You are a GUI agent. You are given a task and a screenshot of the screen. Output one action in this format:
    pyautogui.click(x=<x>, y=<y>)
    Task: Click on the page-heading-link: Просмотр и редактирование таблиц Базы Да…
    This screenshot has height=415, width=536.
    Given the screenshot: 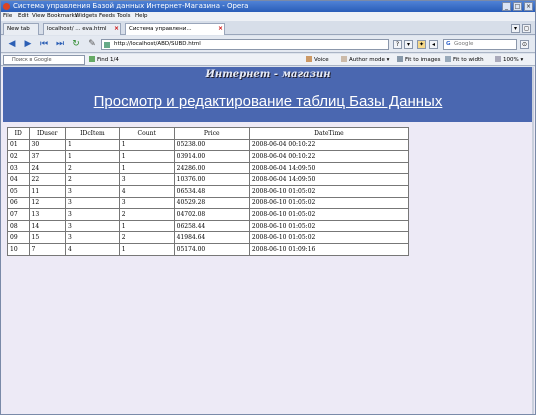 What is the action you would take?
    pyautogui.click(x=268, y=101)
    